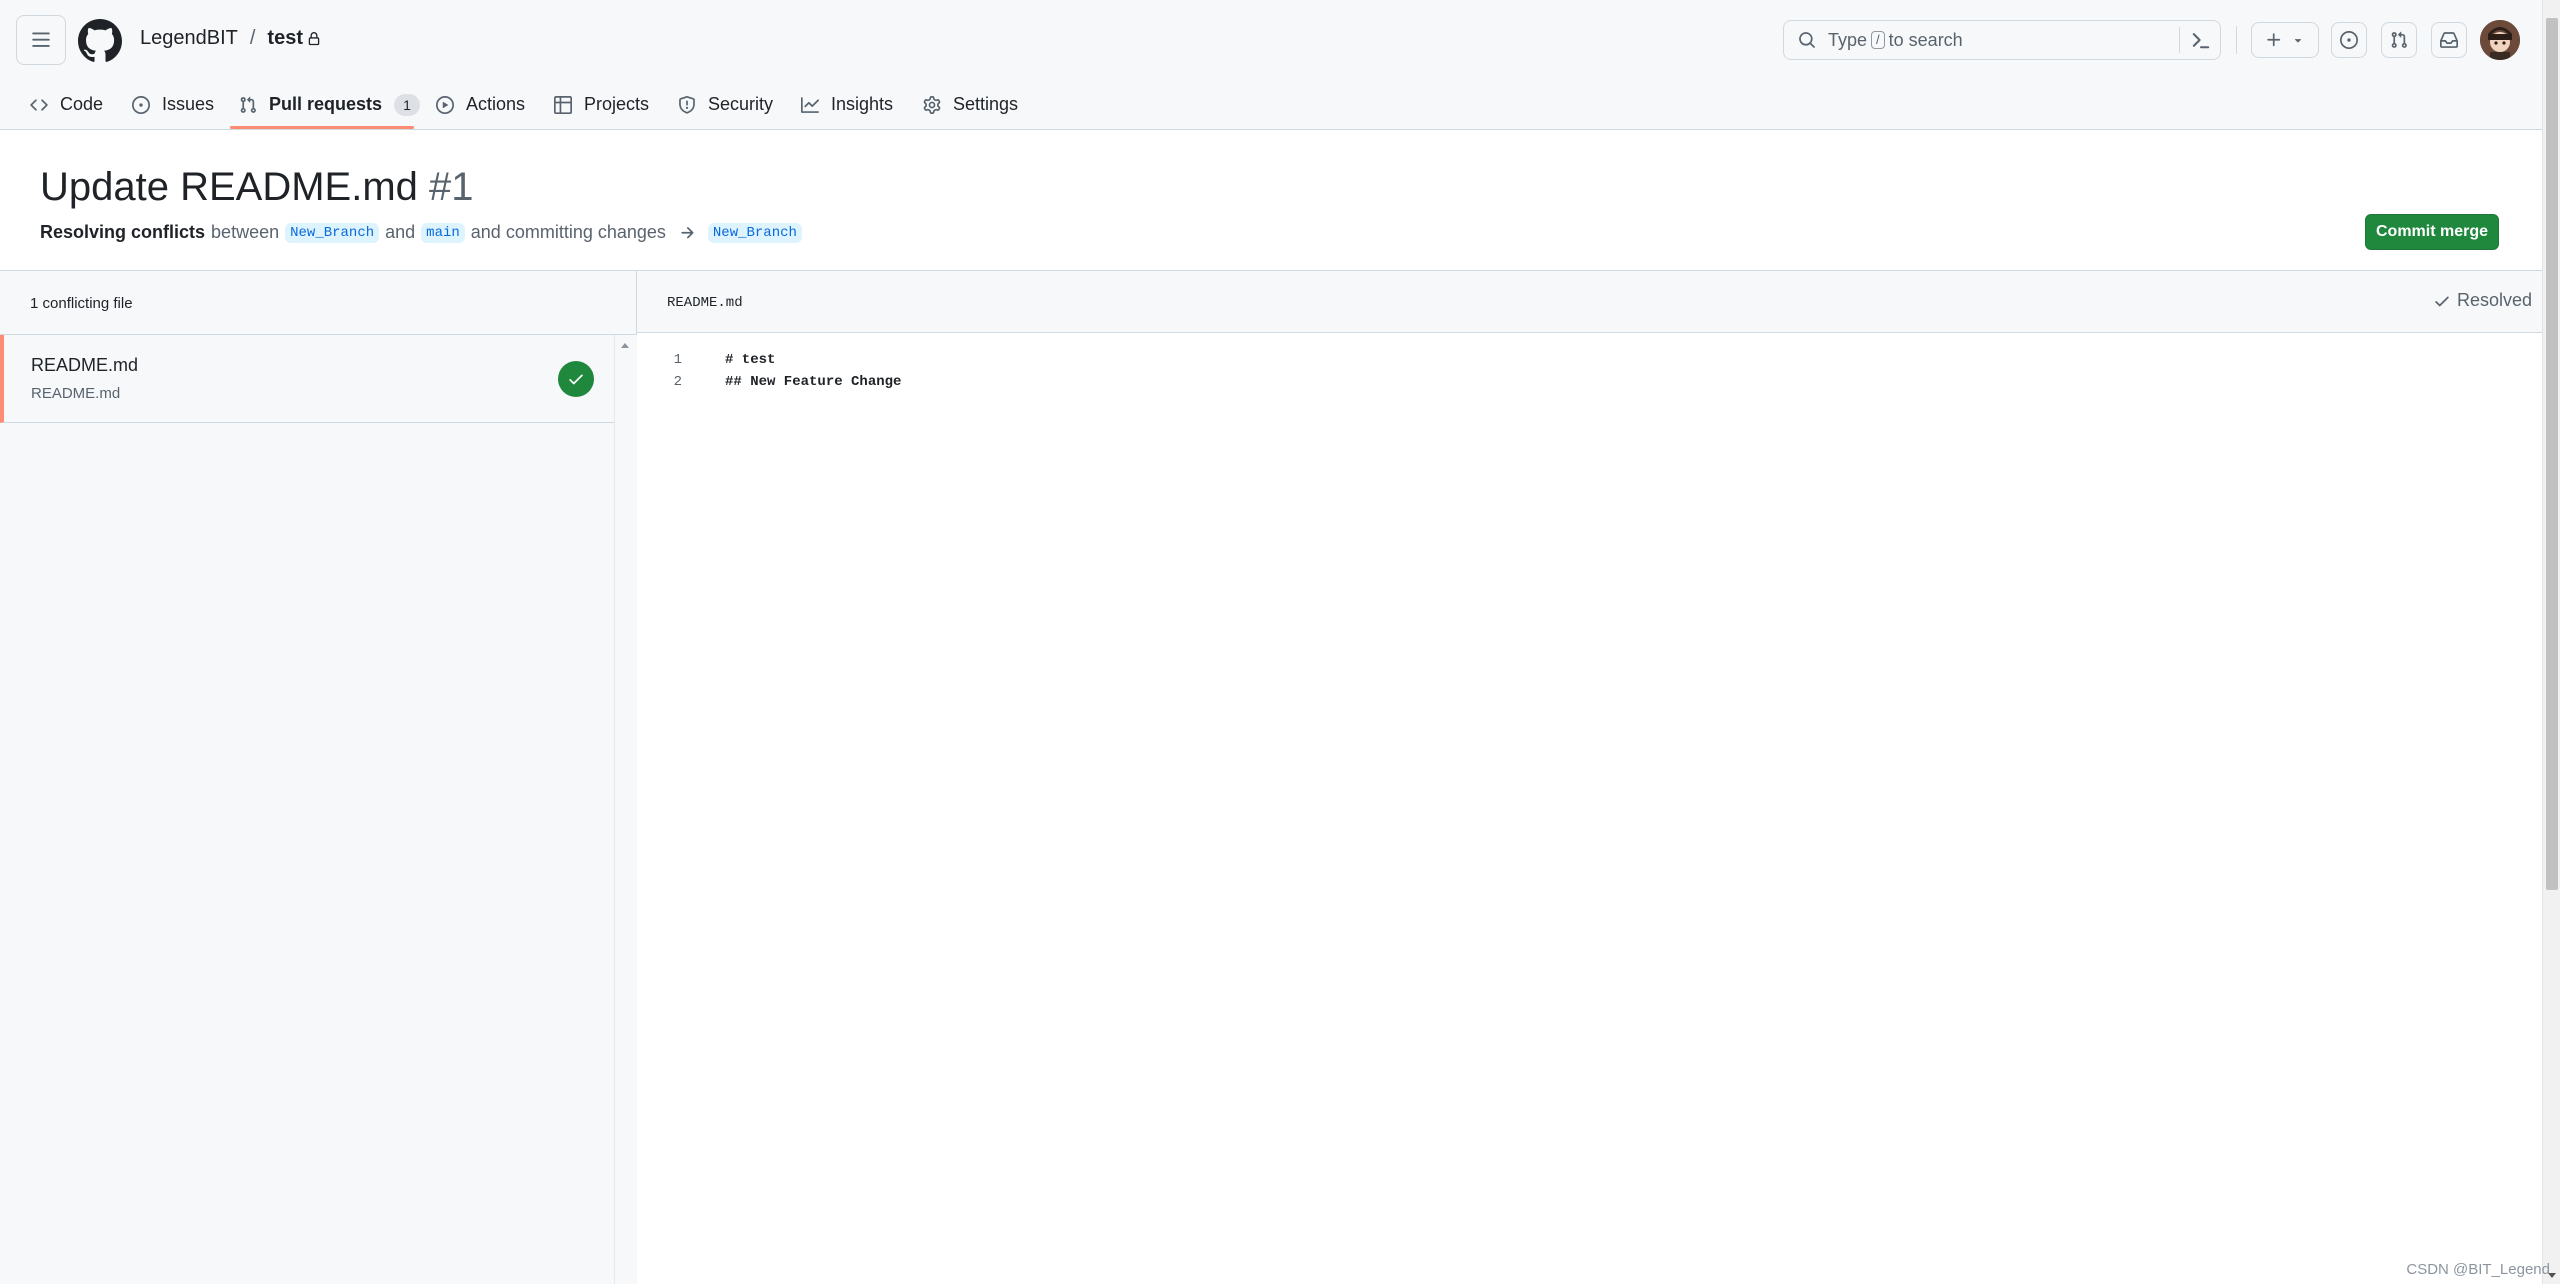 Image resolution: width=2560 pixels, height=1284 pixels. What do you see at coordinates (123, 232) in the screenshot?
I see `resolving-label: Resolving conflicts` at bounding box center [123, 232].